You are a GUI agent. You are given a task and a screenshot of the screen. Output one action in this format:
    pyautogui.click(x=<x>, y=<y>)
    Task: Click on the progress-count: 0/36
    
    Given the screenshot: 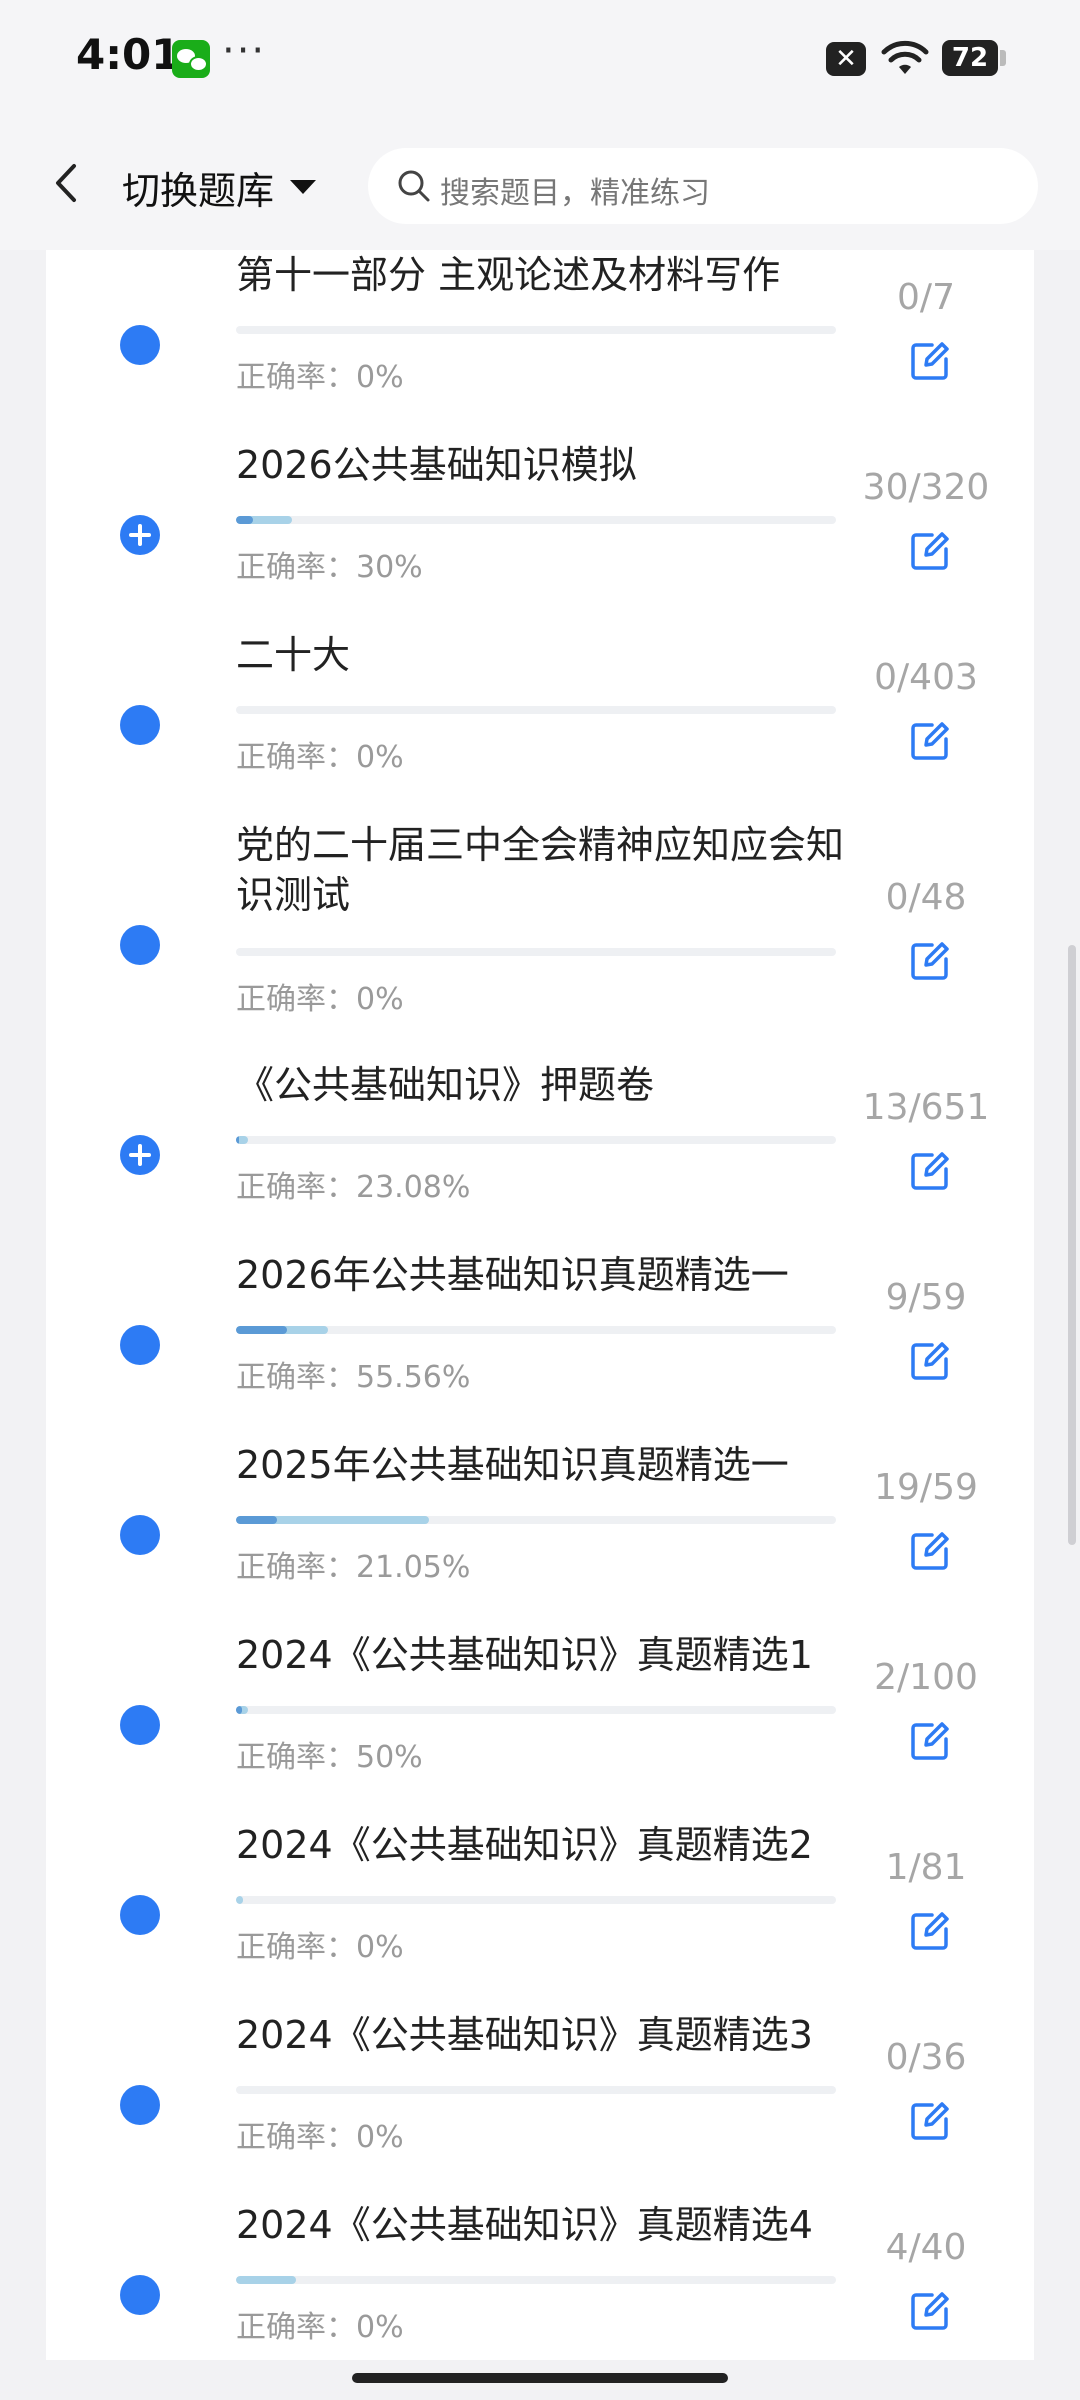 What is the action you would take?
    pyautogui.click(x=926, y=2057)
    